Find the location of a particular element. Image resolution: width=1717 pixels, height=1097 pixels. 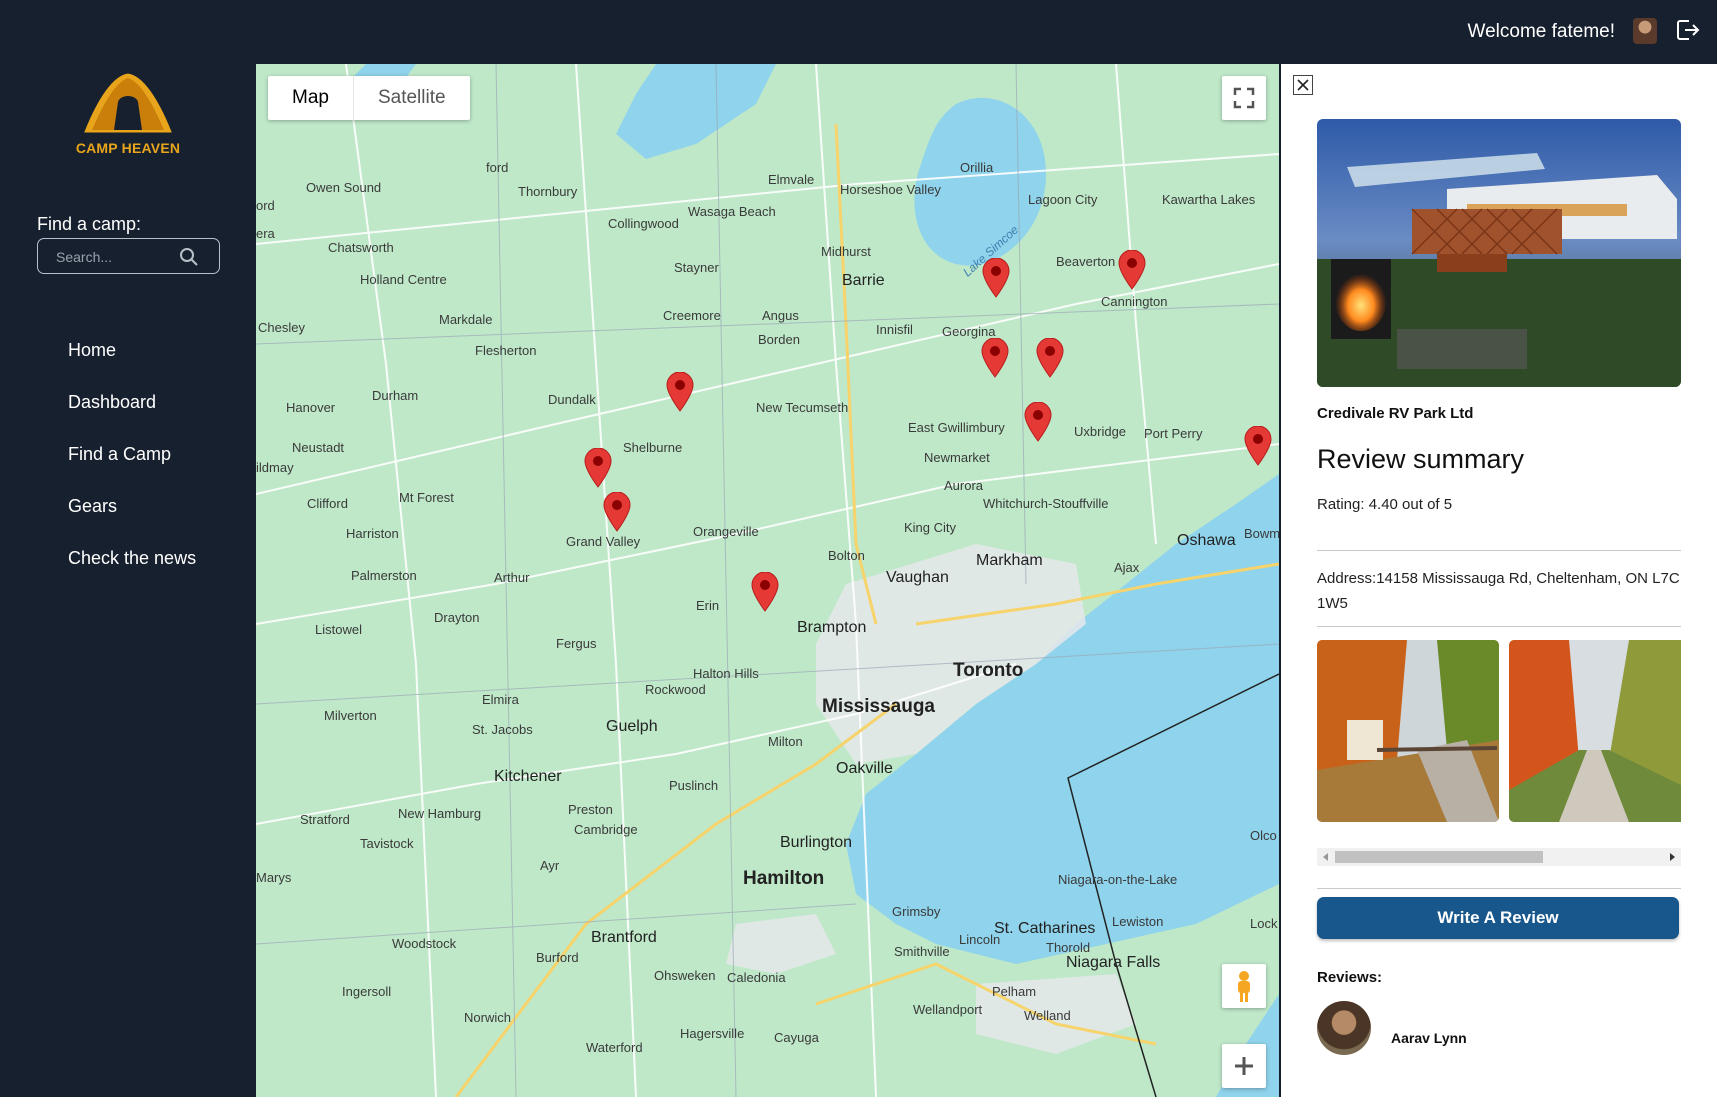

reviews-label: Reviews: is located at coordinates (1350, 977).